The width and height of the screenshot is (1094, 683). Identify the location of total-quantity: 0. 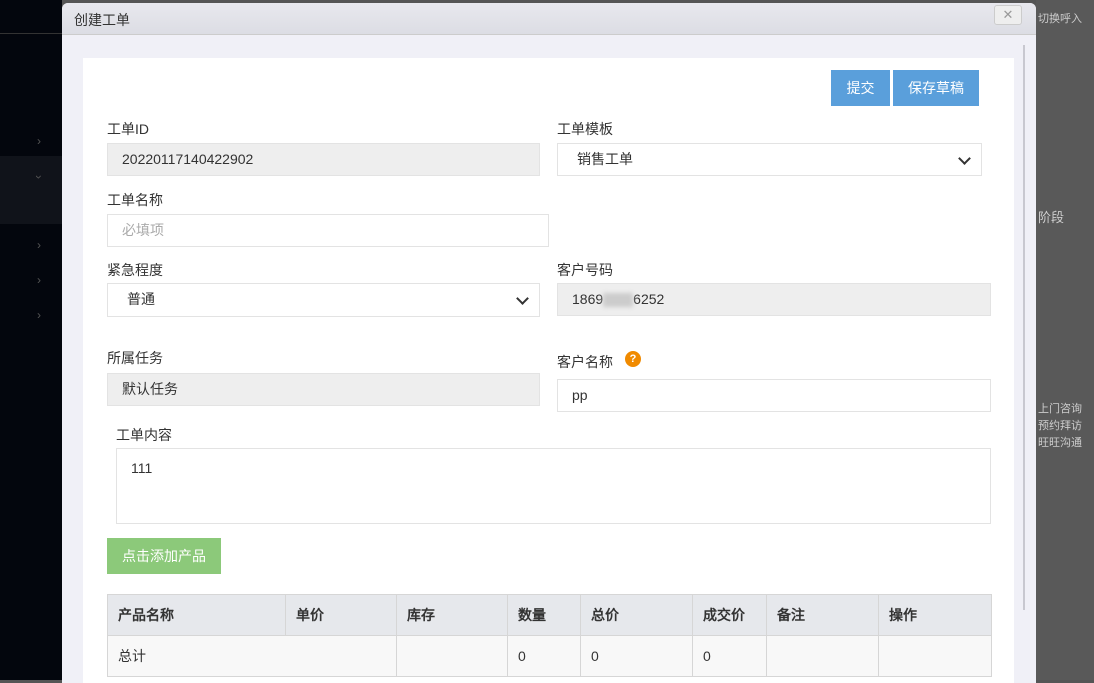
(544, 656).